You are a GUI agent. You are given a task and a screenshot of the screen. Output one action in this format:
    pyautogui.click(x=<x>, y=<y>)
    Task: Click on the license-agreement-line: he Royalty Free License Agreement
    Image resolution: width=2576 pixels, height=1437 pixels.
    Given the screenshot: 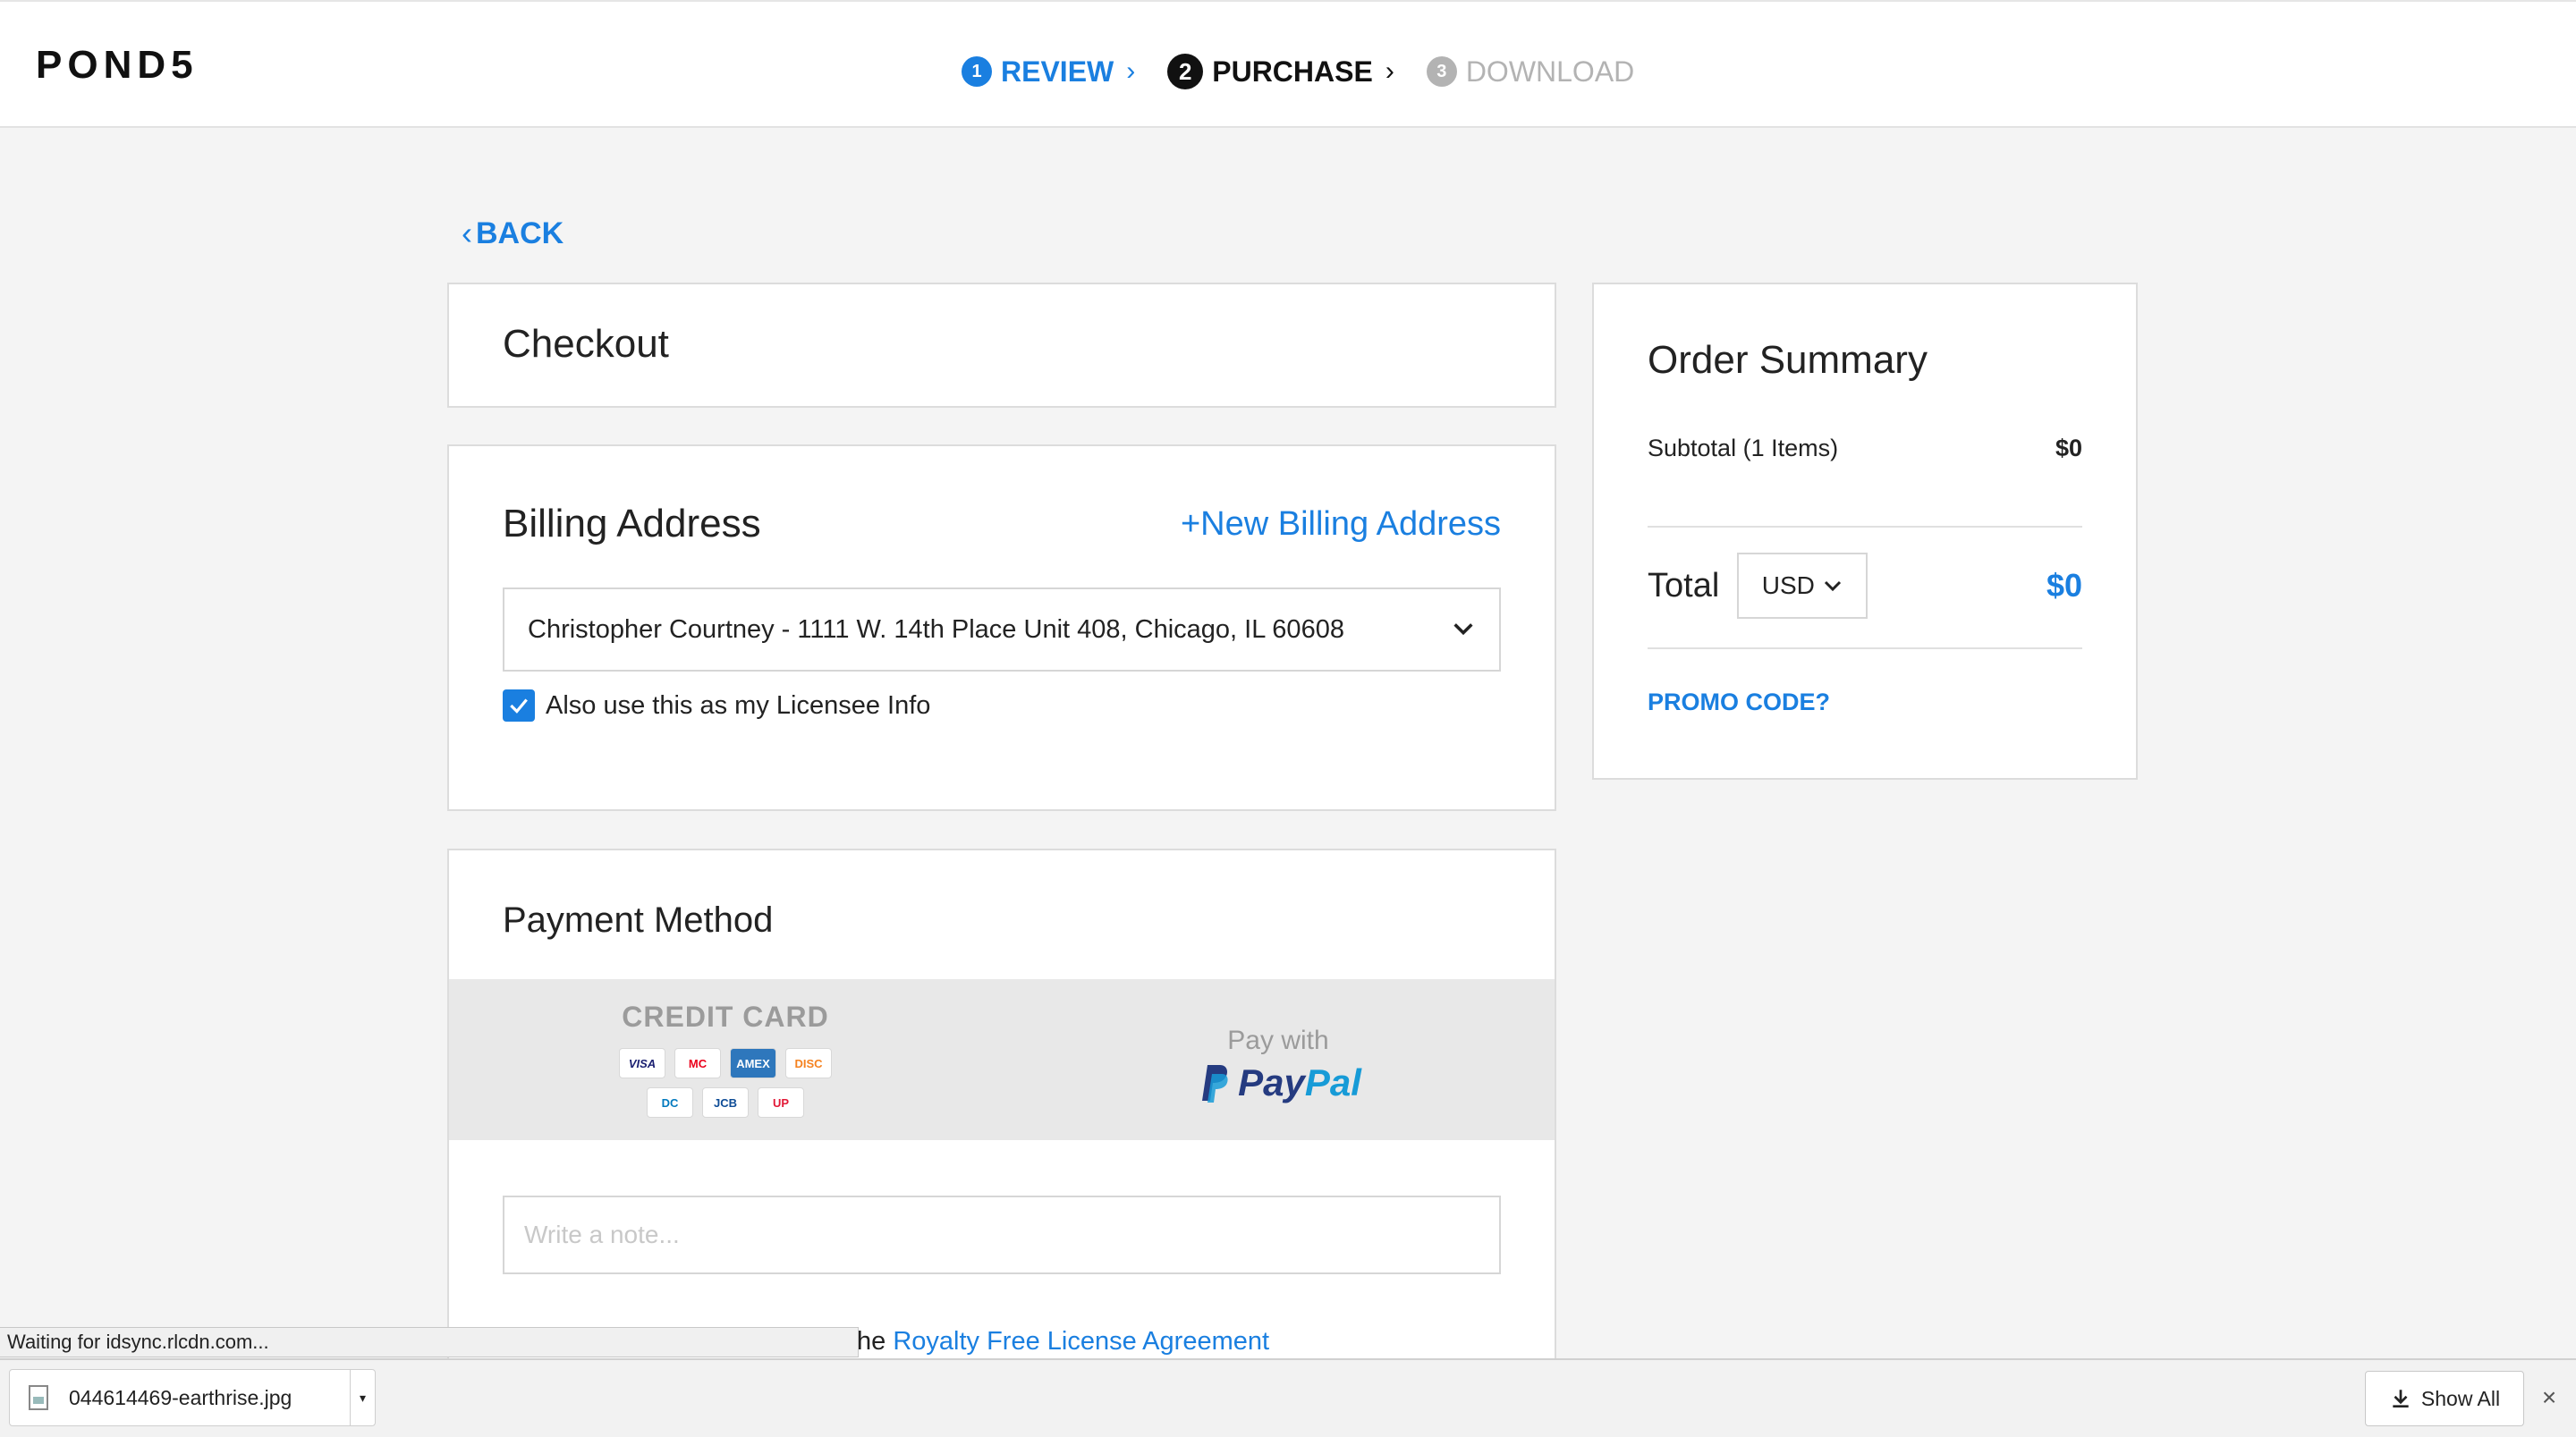 What is the action you would take?
    pyautogui.click(x=1063, y=1342)
    